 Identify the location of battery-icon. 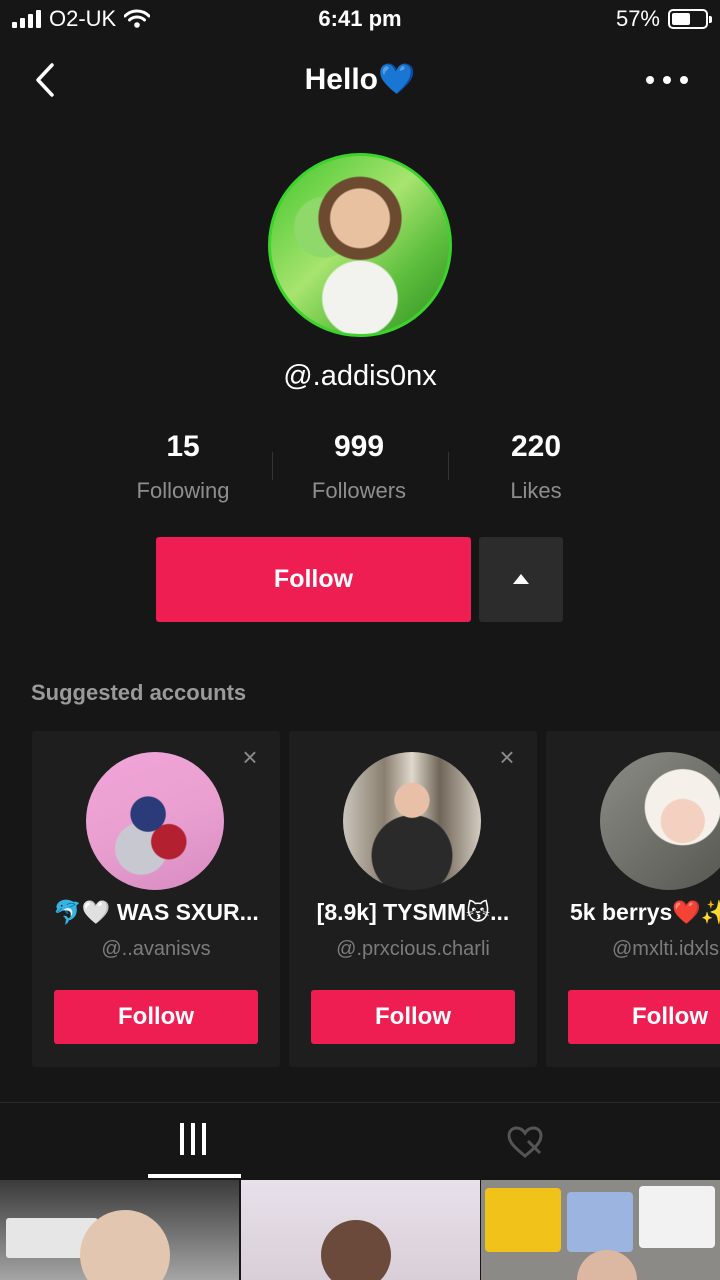
(690, 19).